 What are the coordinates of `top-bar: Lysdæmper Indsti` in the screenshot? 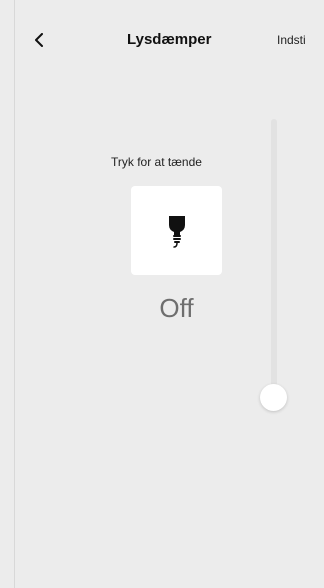 It's located at (169, 42).